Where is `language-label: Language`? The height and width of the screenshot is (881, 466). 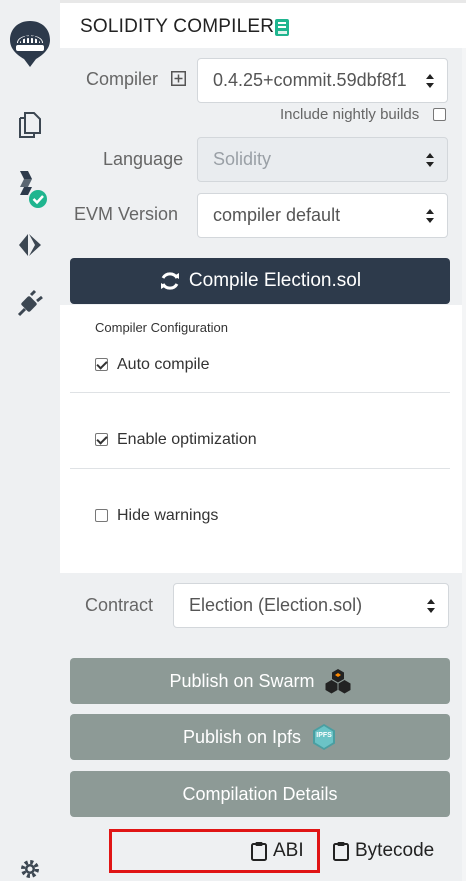
language-label: Language is located at coordinates (143, 159).